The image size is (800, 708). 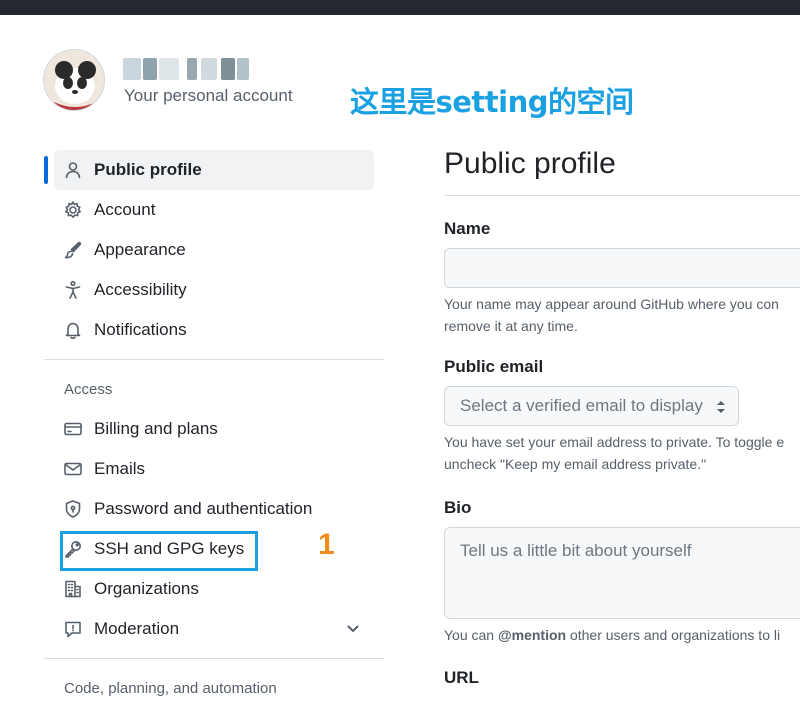 I want to click on active-indicator, so click(x=46, y=170).